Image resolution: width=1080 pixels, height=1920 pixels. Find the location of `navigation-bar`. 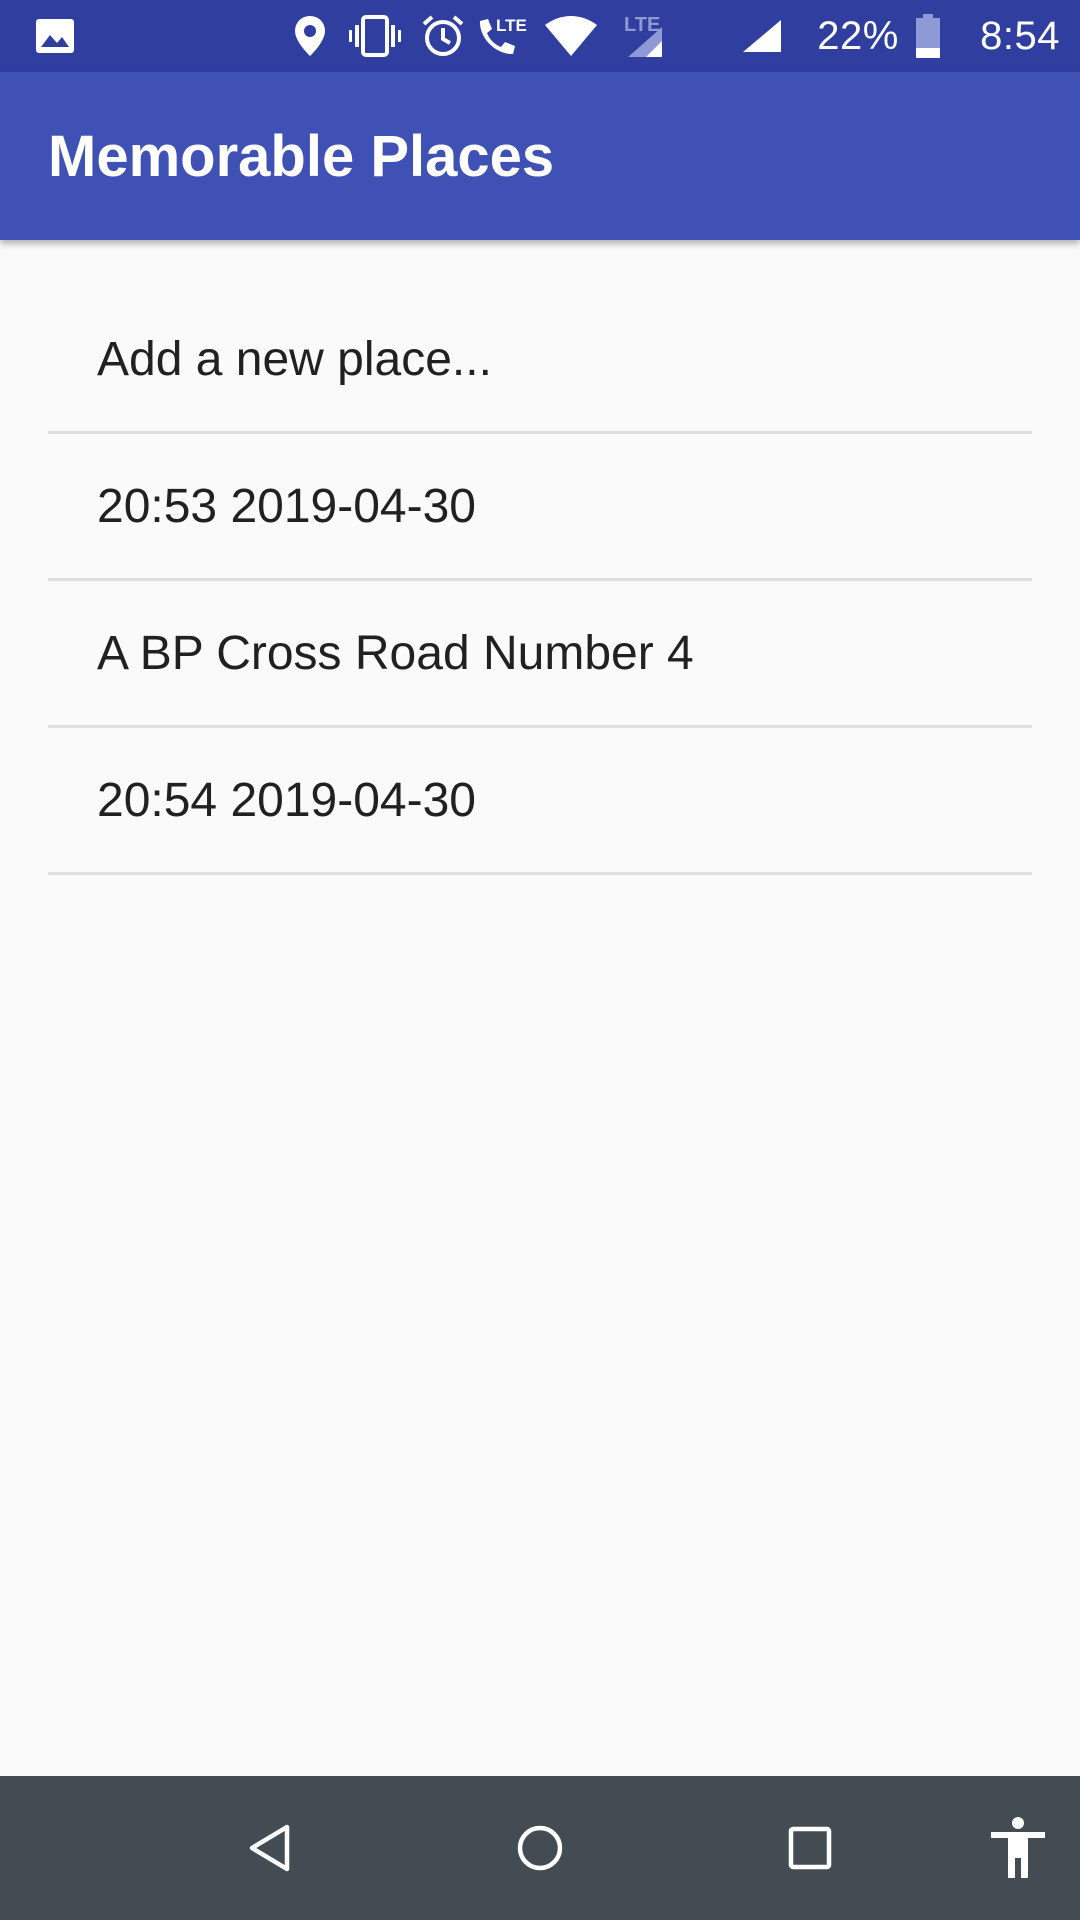

navigation-bar is located at coordinates (540, 1848).